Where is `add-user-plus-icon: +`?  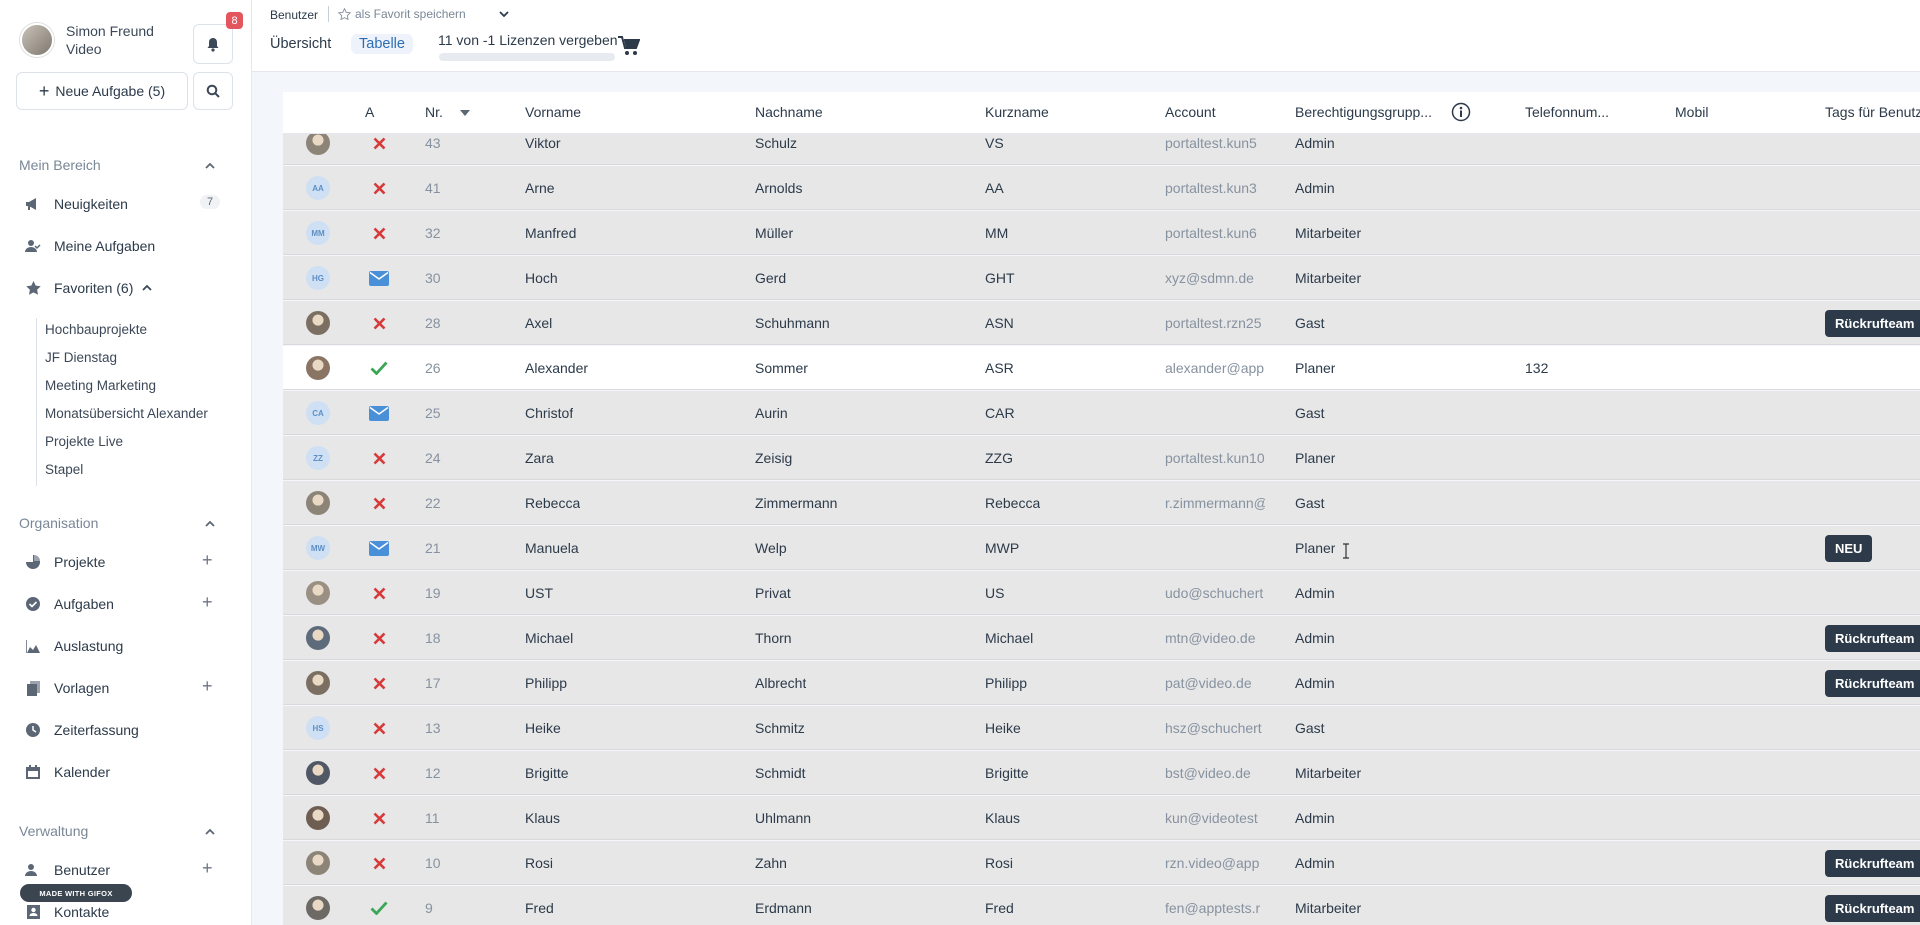 add-user-plus-icon: + is located at coordinates (207, 868).